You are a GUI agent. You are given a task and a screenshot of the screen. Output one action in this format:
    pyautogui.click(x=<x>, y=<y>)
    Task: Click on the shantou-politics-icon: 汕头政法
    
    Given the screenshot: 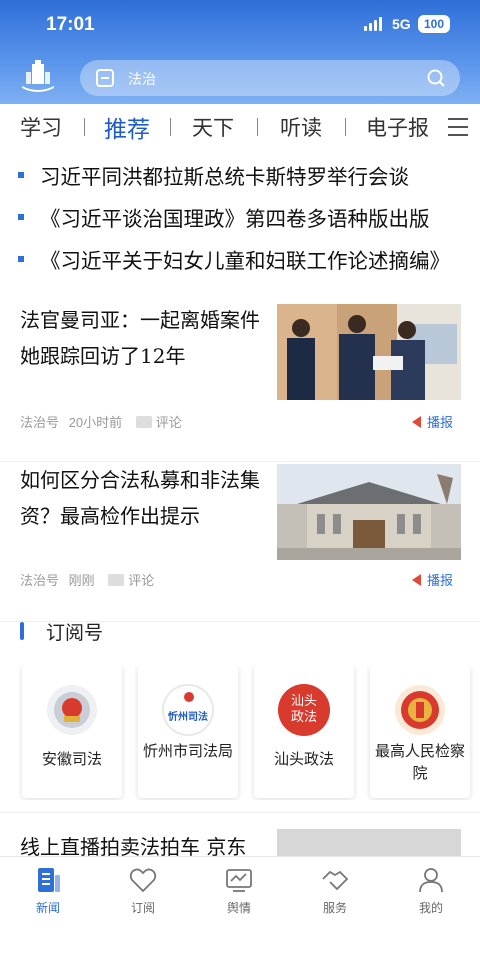 What is the action you would take?
    pyautogui.click(x=304, y=710)
    